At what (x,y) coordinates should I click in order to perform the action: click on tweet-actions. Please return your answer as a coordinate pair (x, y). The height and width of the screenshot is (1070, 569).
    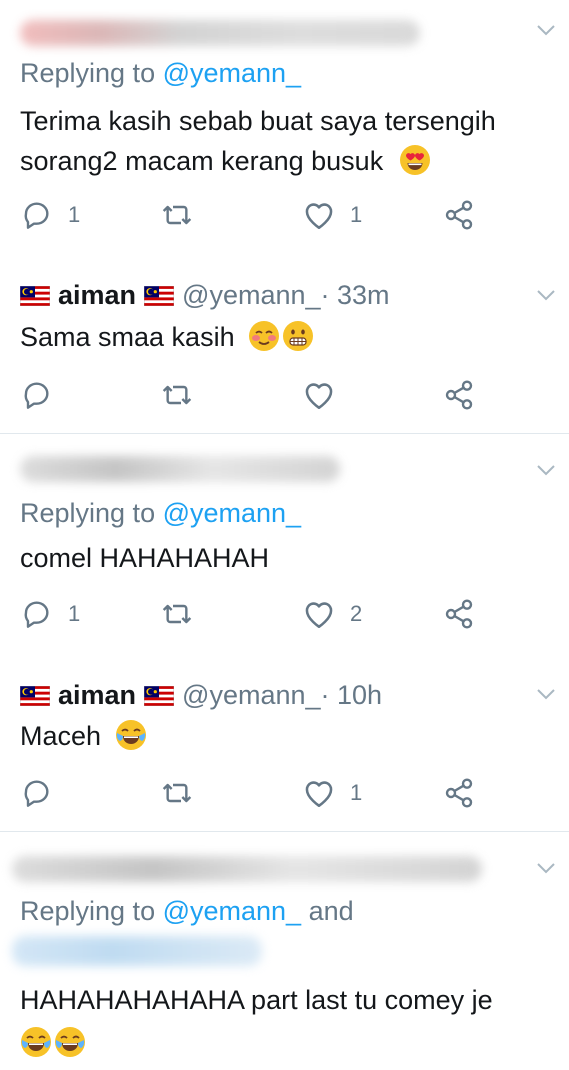
    Looking at the image, I should click on (284, 395).